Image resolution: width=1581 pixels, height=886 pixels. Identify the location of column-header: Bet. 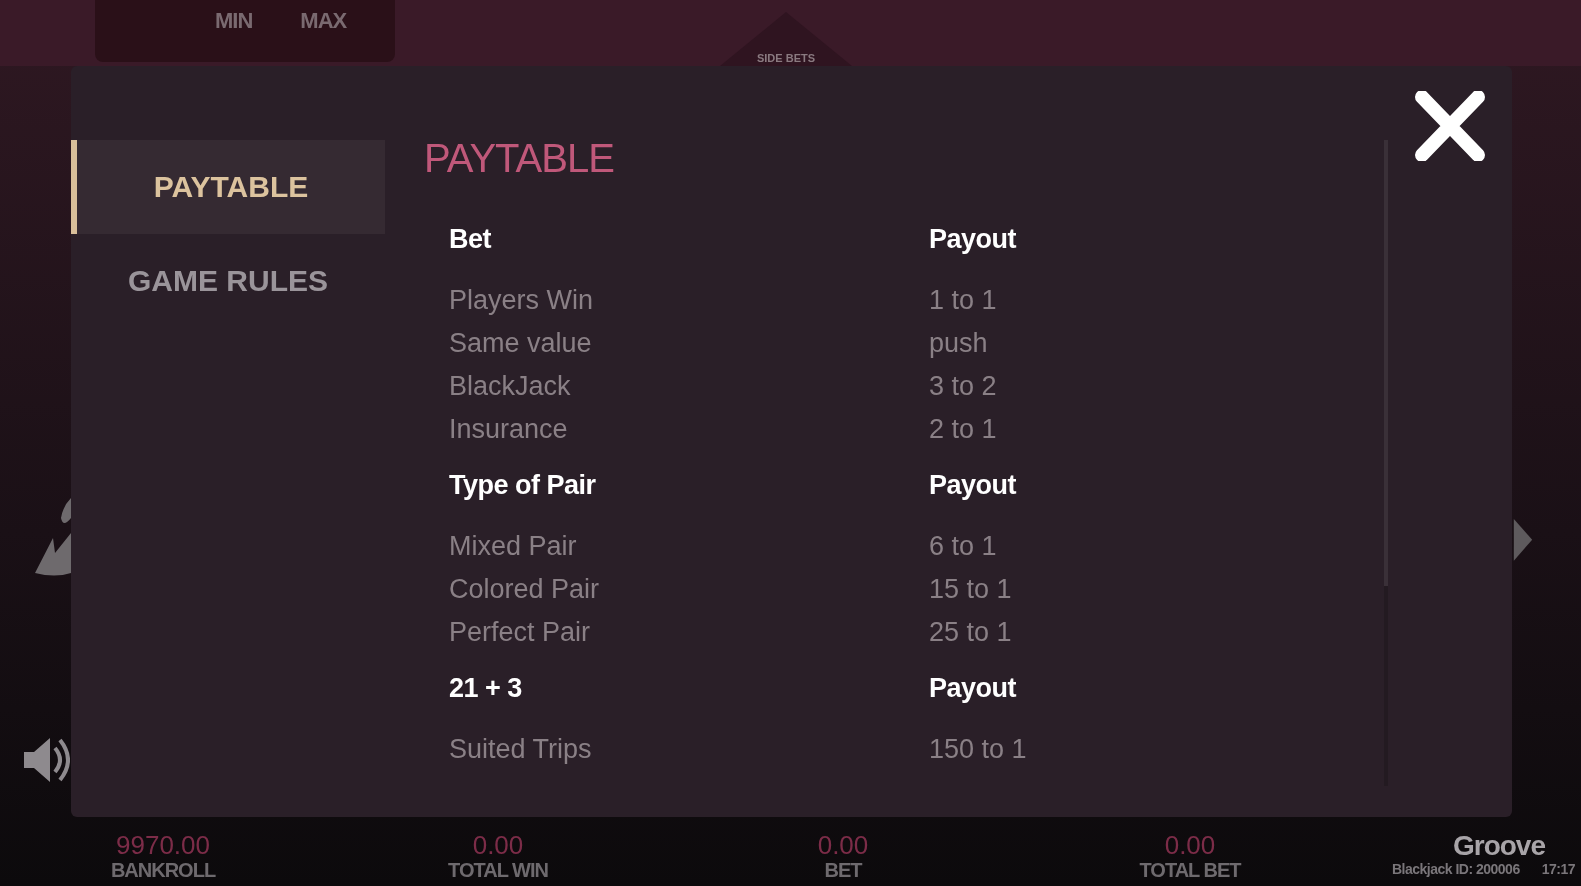
(471, 240).